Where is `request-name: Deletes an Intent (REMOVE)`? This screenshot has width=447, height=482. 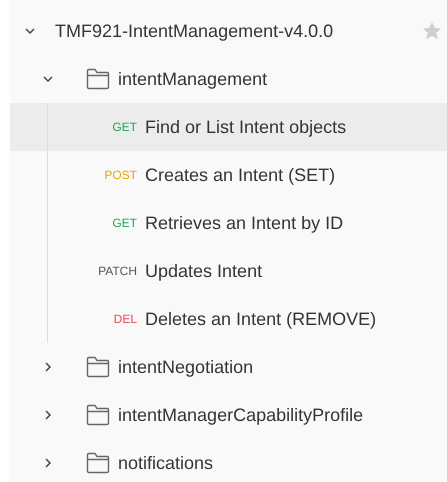
request-name: Deletes an Intent (REMOVE) is located at coordinates (260, 319).